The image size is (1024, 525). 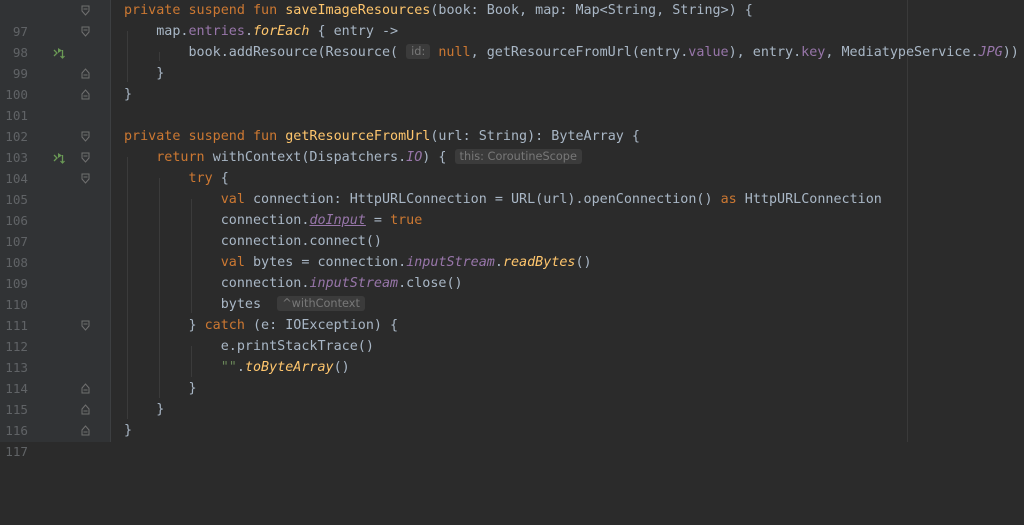 I want to click on receiver-hint: this: CoroutineScope, so click(x=518, y=156).